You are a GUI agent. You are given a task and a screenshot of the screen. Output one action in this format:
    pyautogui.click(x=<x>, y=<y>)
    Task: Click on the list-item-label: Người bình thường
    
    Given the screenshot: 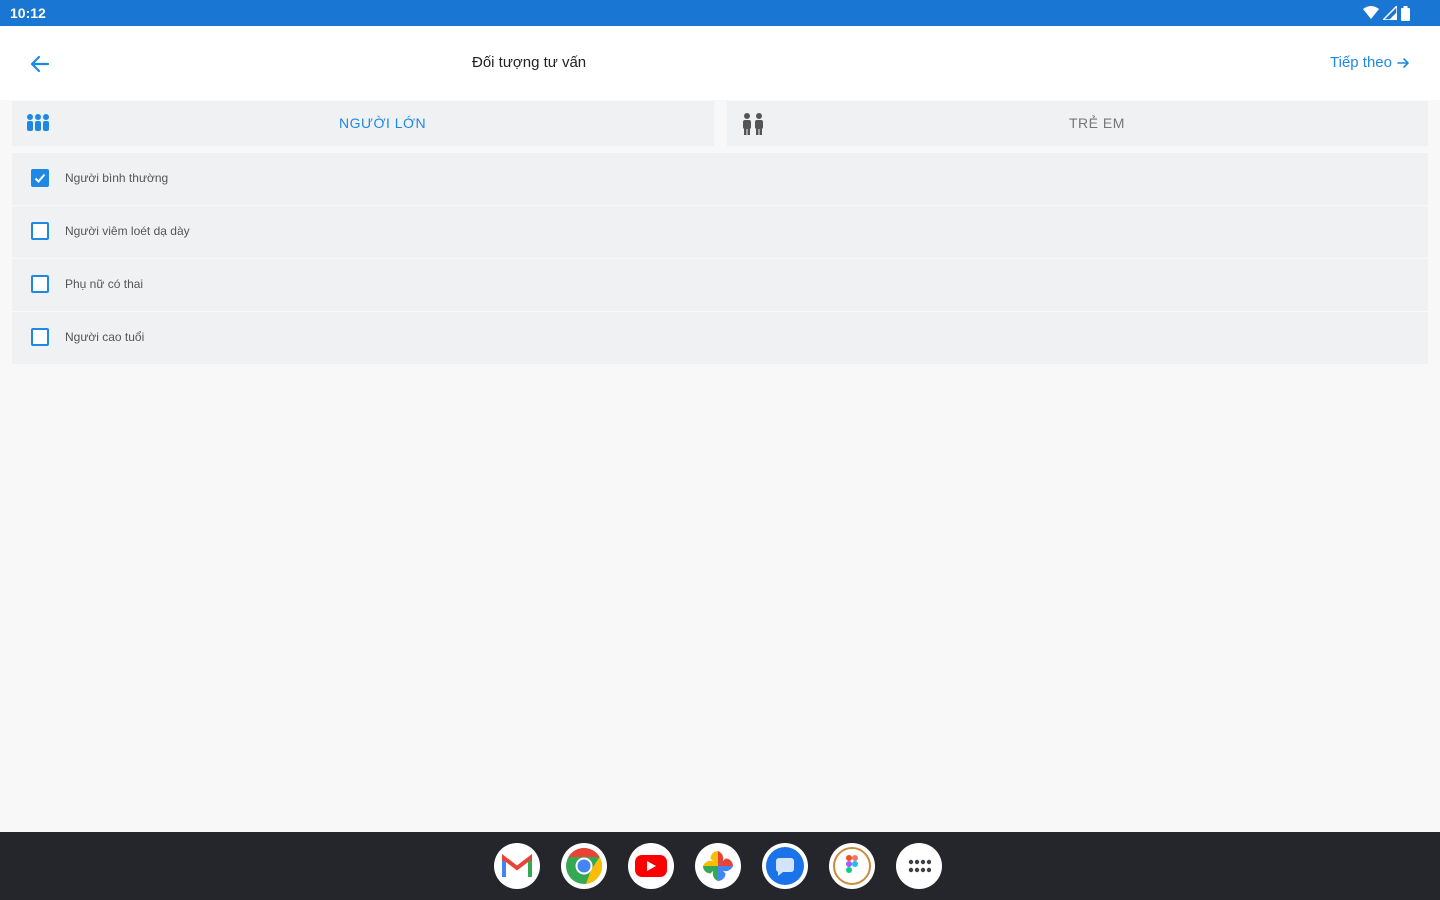 What is the action you would take?
    pyautogui.click(x=117, y=178)
    